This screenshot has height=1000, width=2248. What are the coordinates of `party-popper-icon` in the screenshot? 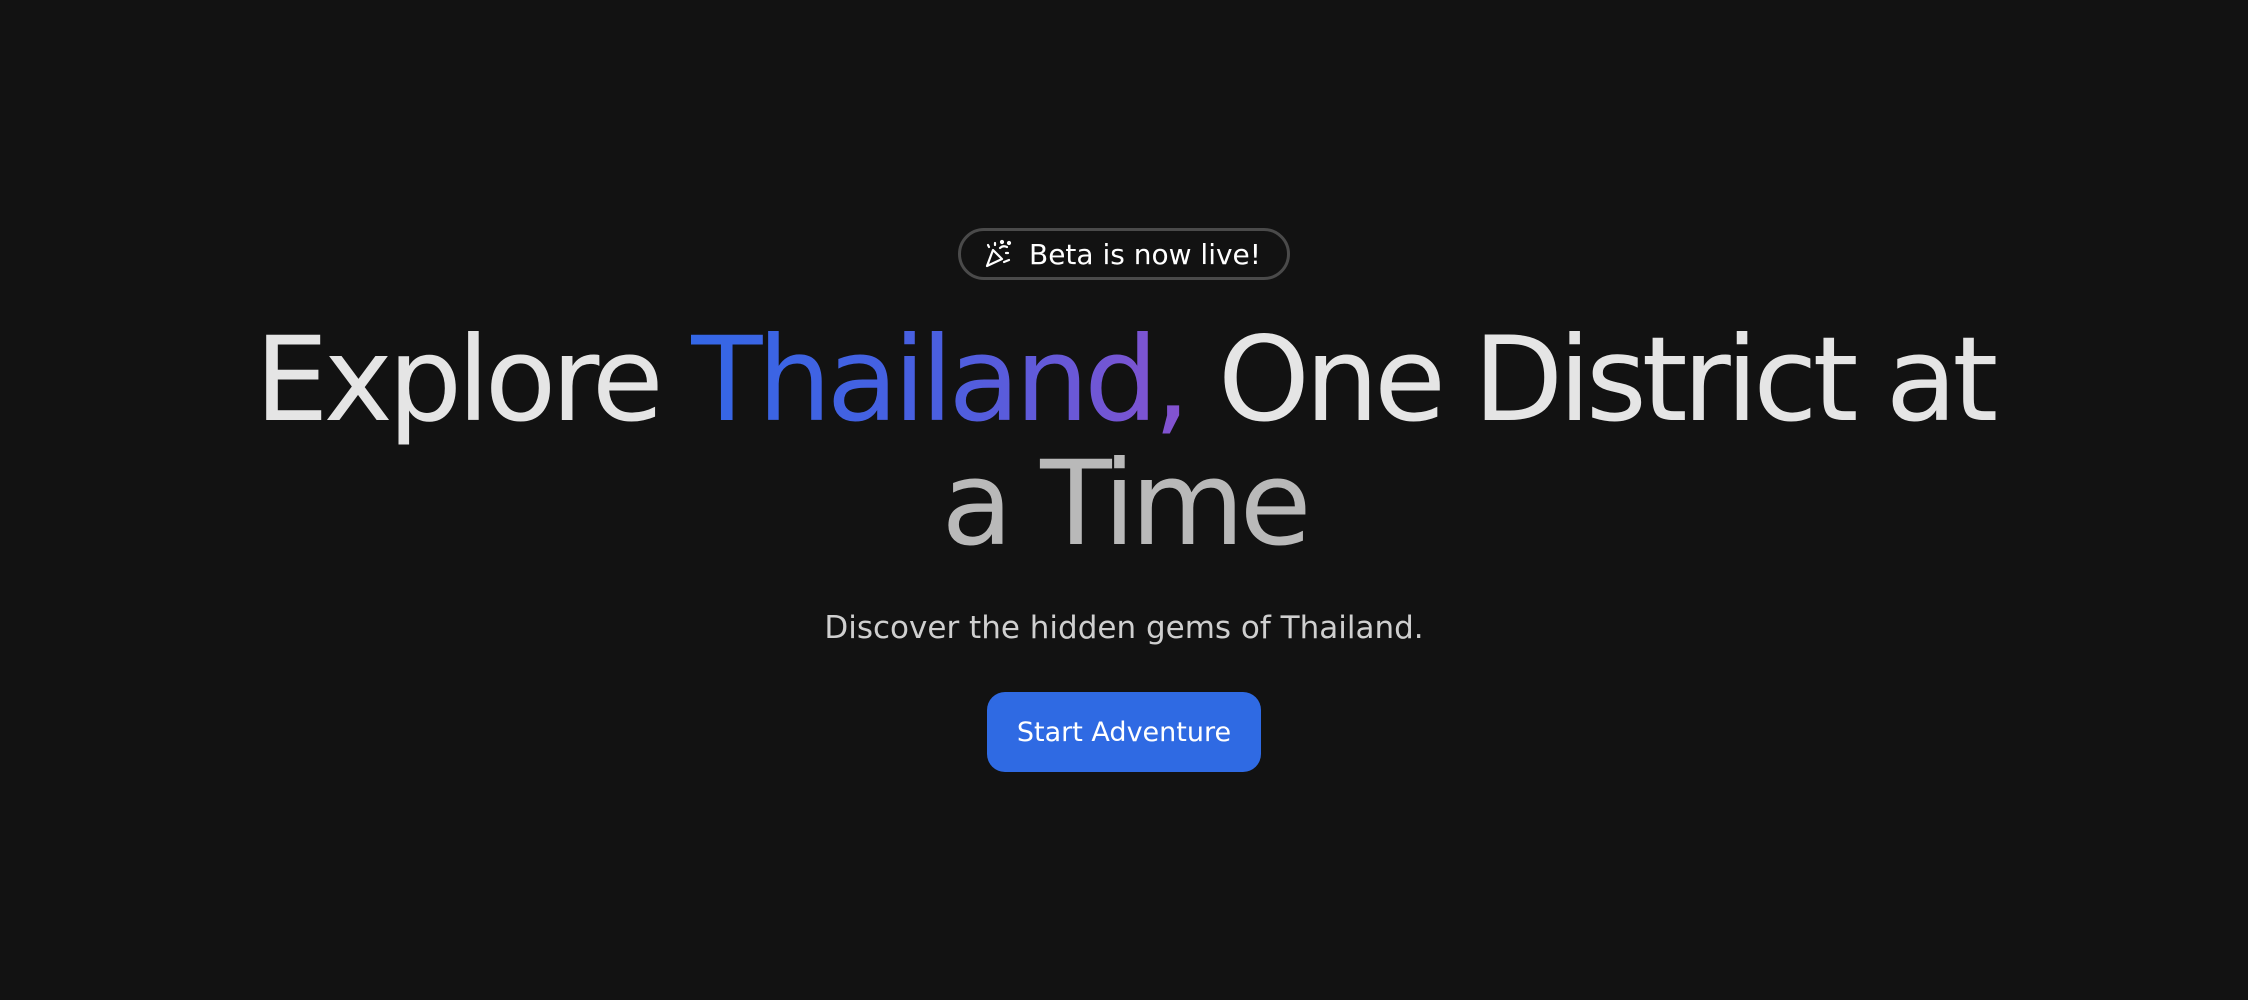 It's located at (998, 254).